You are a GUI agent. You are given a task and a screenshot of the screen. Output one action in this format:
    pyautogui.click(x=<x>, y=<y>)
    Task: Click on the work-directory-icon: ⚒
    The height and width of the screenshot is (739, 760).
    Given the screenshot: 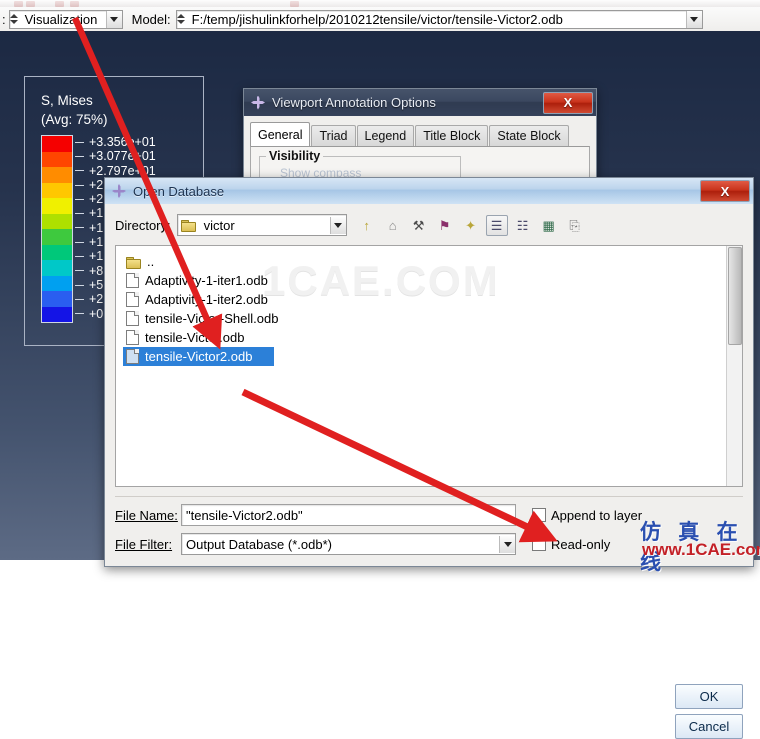 What is the action you would take?
    pyautogui.click(x=419, y=225)
    